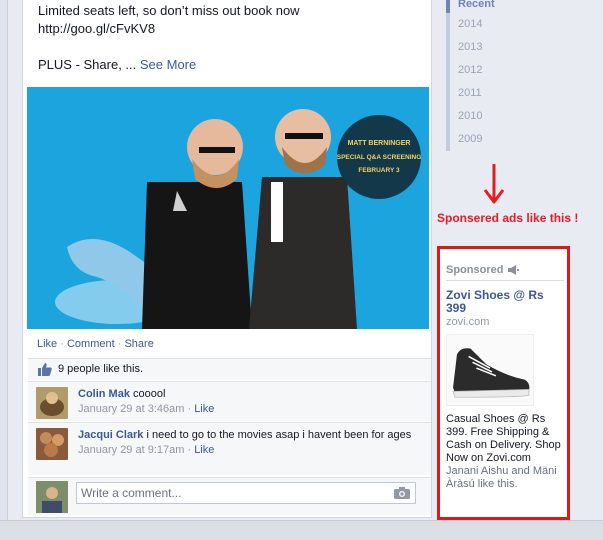 The height and width of the screenshot is (540, 603). Describe the element at coordinates (246, 493) in the screenshot. I see `comment-input` at that location.